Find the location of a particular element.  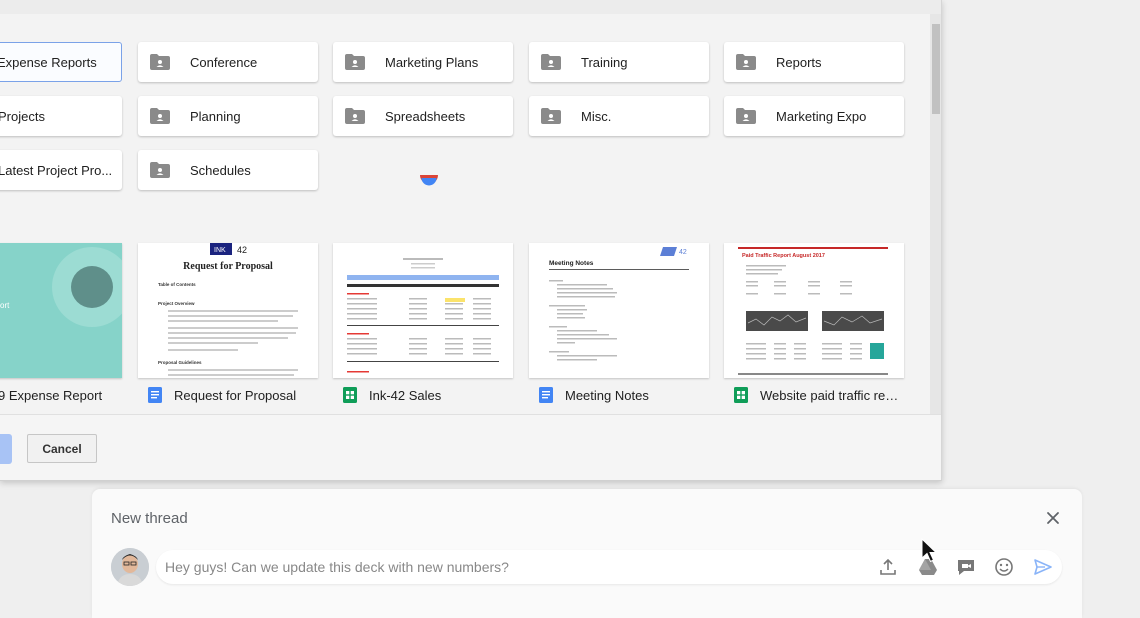

folder-label: Reports is located at coordinates (799, 62).